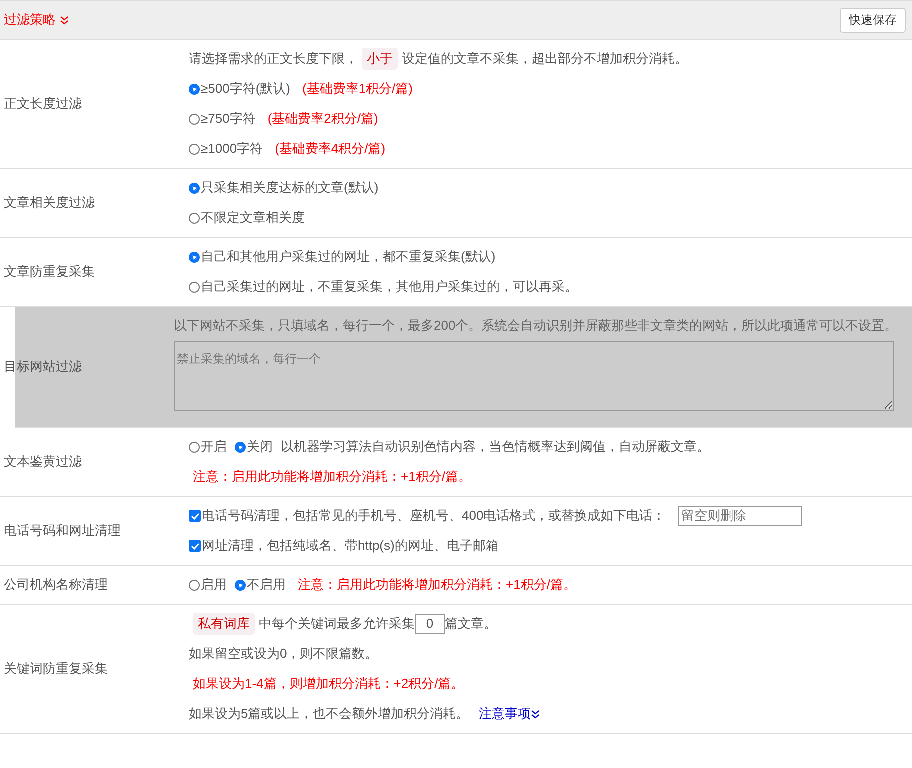  I want to click on description-text: 设定值的文章不采集，超出部分不增加积分消耗。, so click(545, 59).